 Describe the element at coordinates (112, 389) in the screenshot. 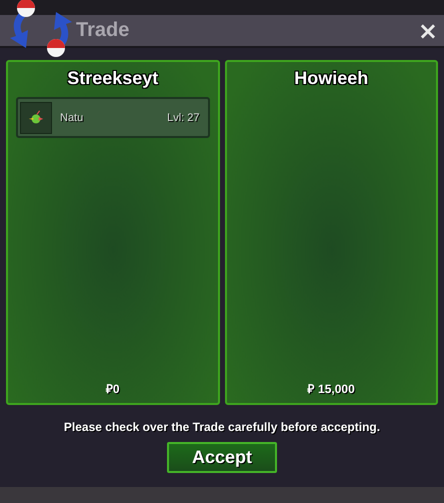

I see `money-amount: ₽0` at that location.